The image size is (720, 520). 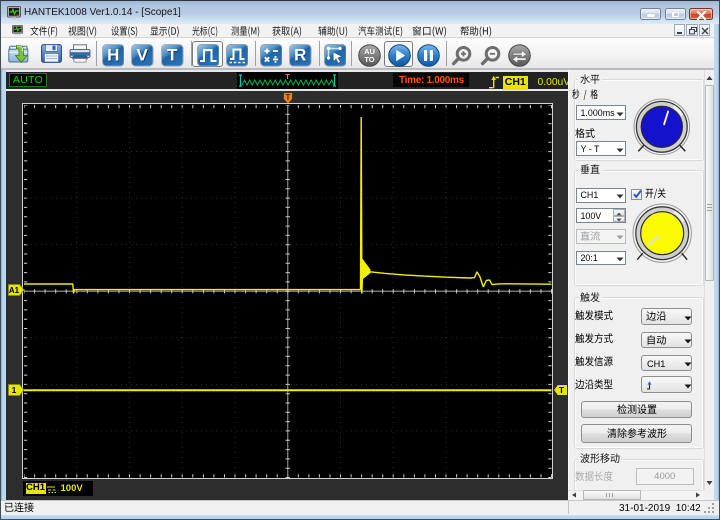 What do you see at coordinates (13, 290) in the screenshot?
I see `svg-text: A1` at bounding box center [13, 290].